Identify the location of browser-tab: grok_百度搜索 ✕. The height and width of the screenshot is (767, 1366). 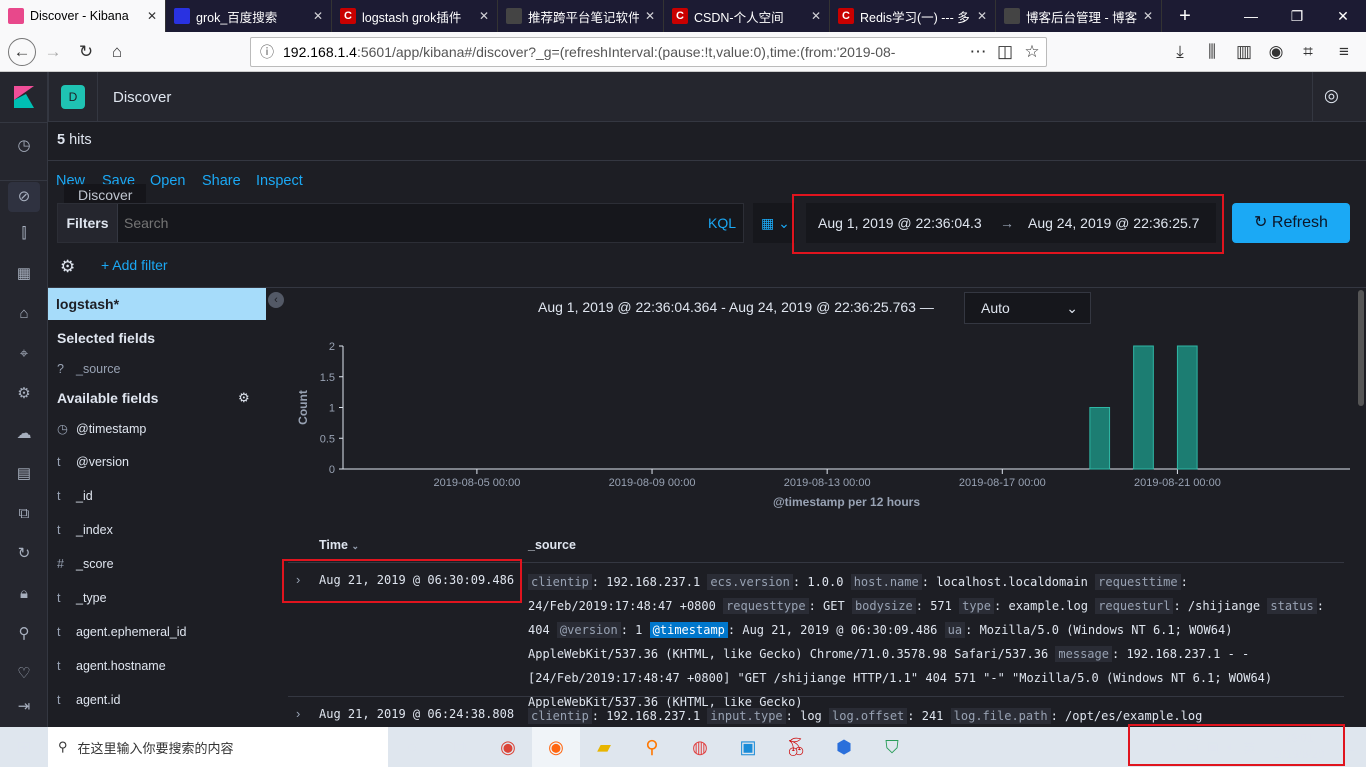
(249, 16).